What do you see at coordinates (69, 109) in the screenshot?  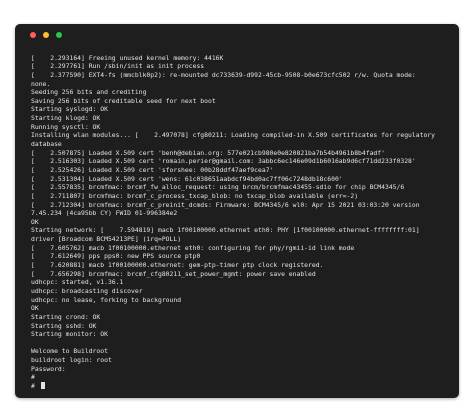 I see `terminal-line: Starting syslogd: OK` at bounding box center [69, 109].